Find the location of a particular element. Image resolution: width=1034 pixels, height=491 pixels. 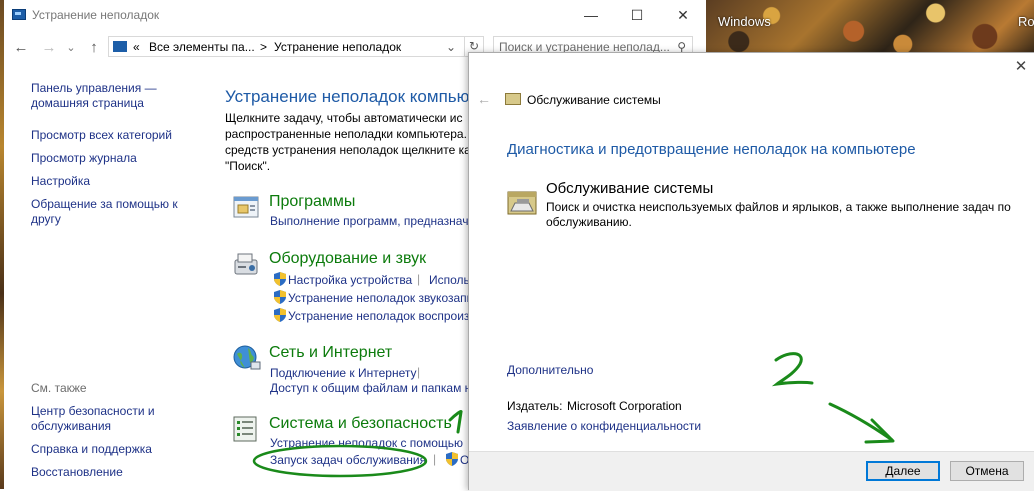

forward-arrow-icon: → is located at coordinates (49, 48).